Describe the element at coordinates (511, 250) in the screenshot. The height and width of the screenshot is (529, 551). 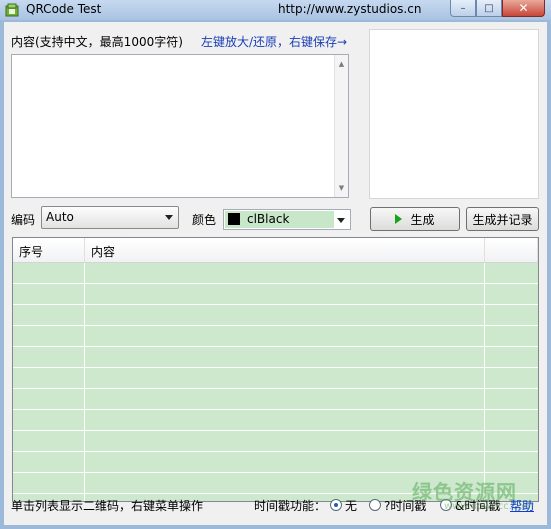
I see `column-header-extra` at that location.